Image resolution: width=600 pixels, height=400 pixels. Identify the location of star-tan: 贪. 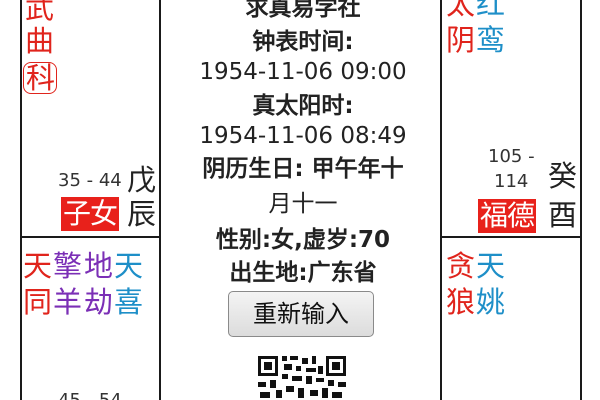
(460, 266).